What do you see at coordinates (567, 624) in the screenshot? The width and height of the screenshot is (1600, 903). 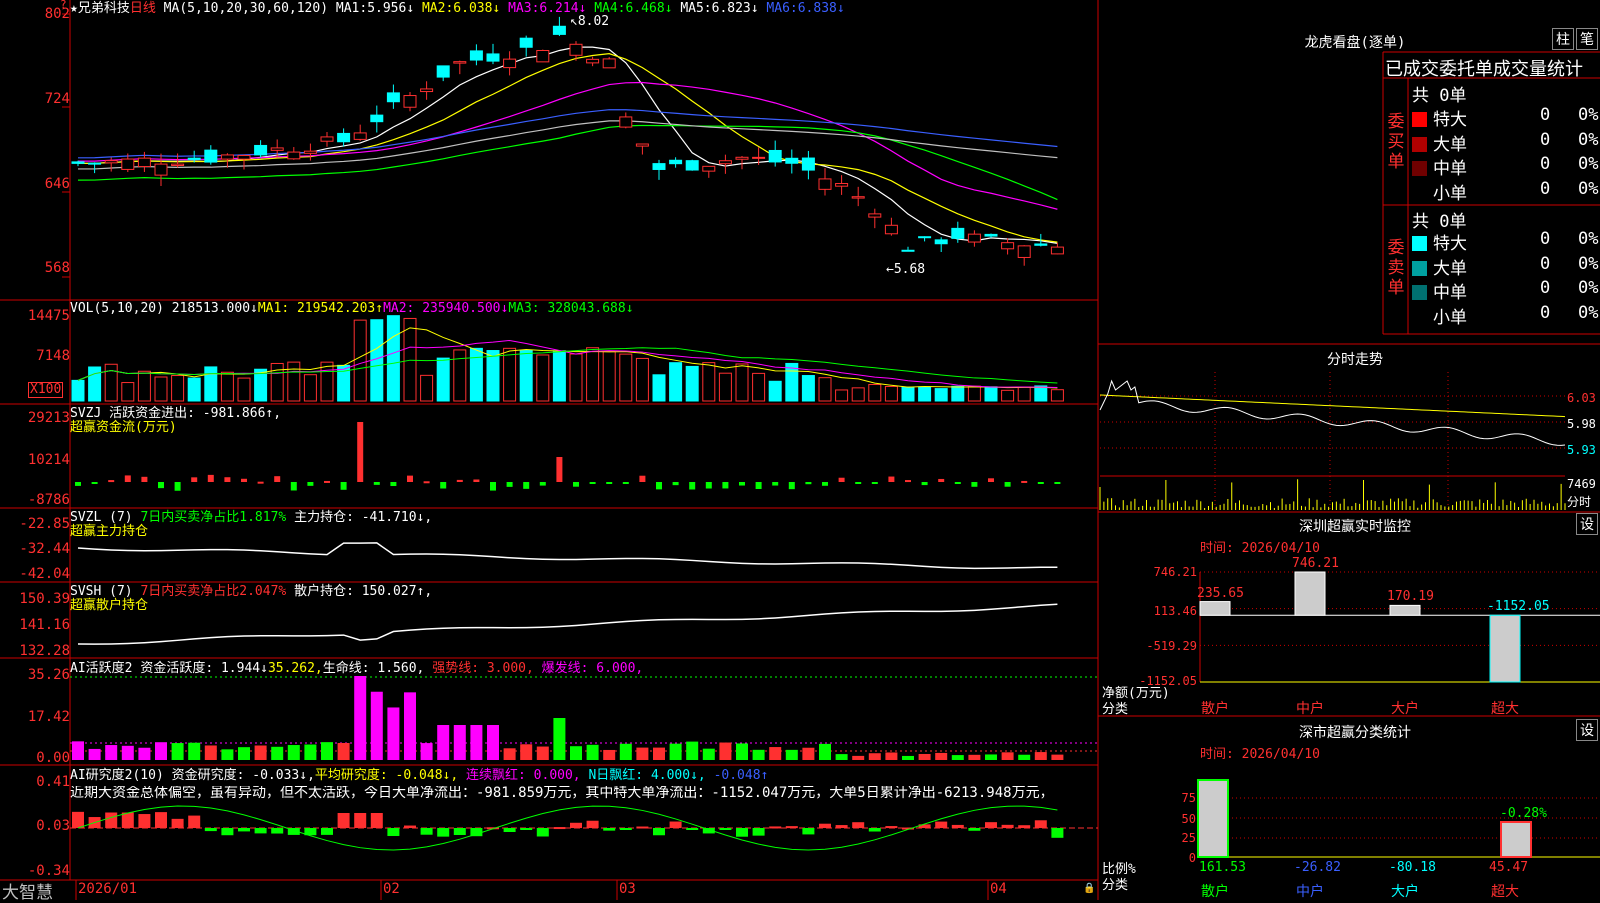 I see `svsh-line-path` at bounding box center [567, 624].